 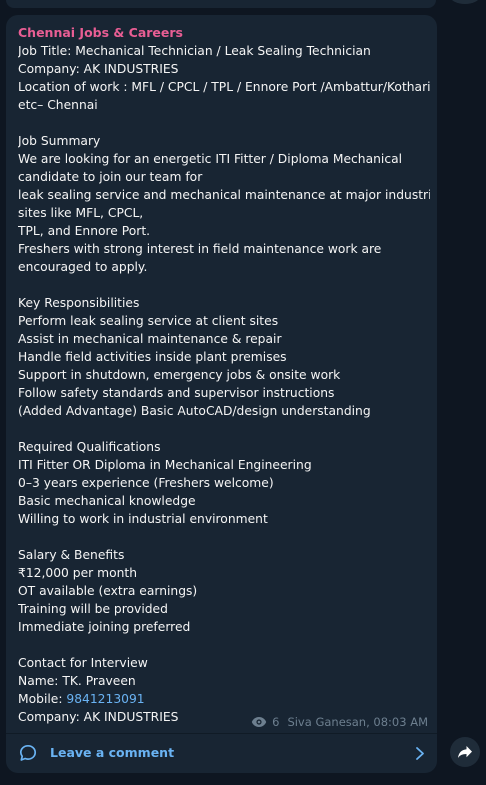 I want to click on author-time: Siva Ganesan, 08:03 AM, so click(x=357, y=722).